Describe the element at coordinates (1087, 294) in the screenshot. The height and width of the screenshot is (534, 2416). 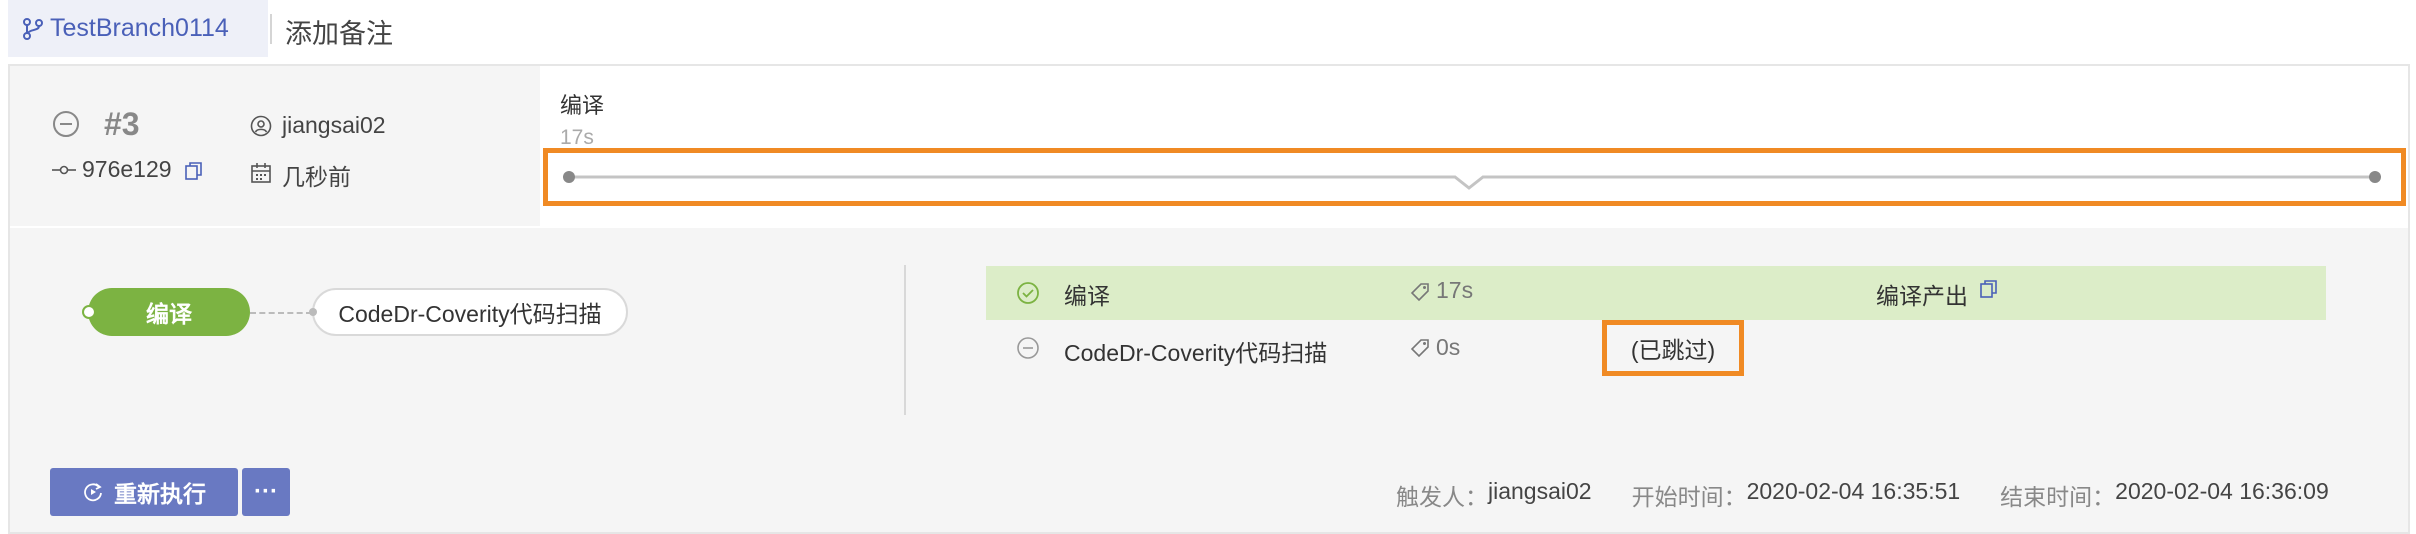
I see `job-name: 编译` at that location.